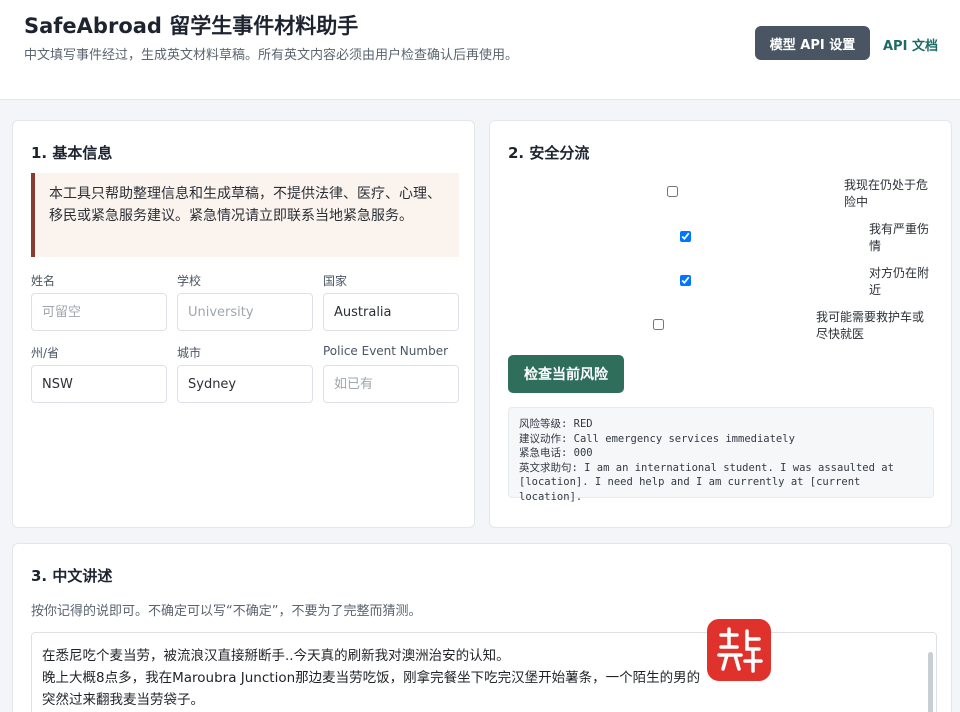 The image size is (960, 712). I want to click on name-input, so click(99, 312).